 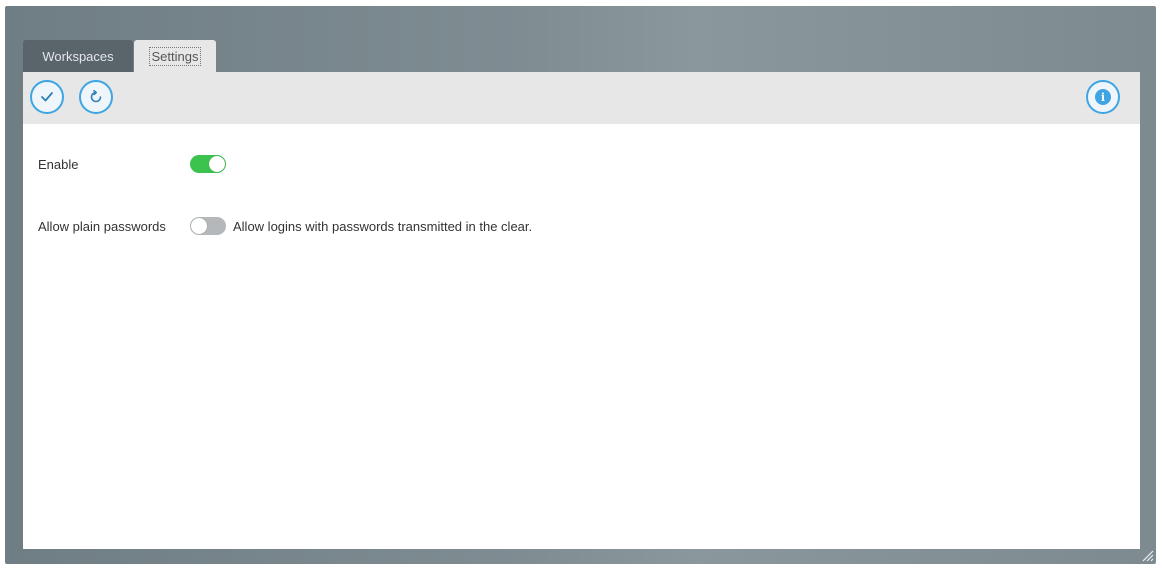 I want to click on tab-workspaces: Workspaces, so click(x=78, y=56).